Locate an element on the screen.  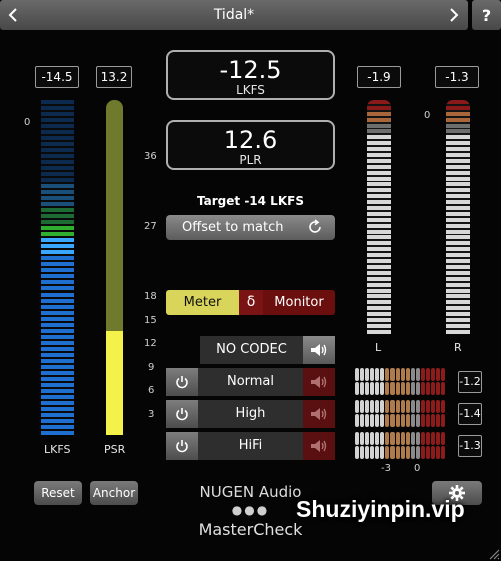
speaker-icon is located at coordinates (319, 350).